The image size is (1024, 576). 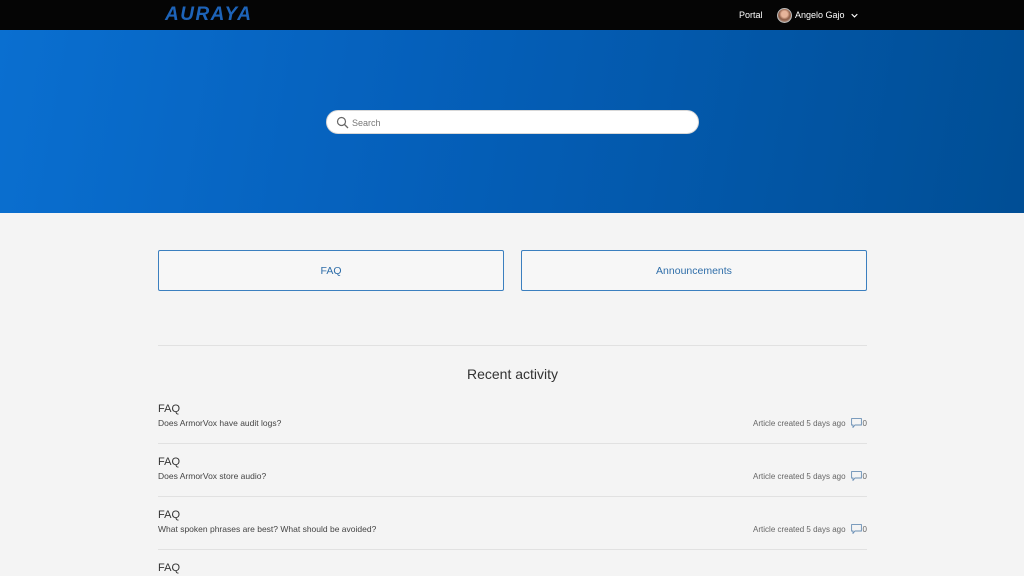 What do you see at coordinates (784, 15) in the screenshot?
I see `avatar` at bounding box center [784, 15].